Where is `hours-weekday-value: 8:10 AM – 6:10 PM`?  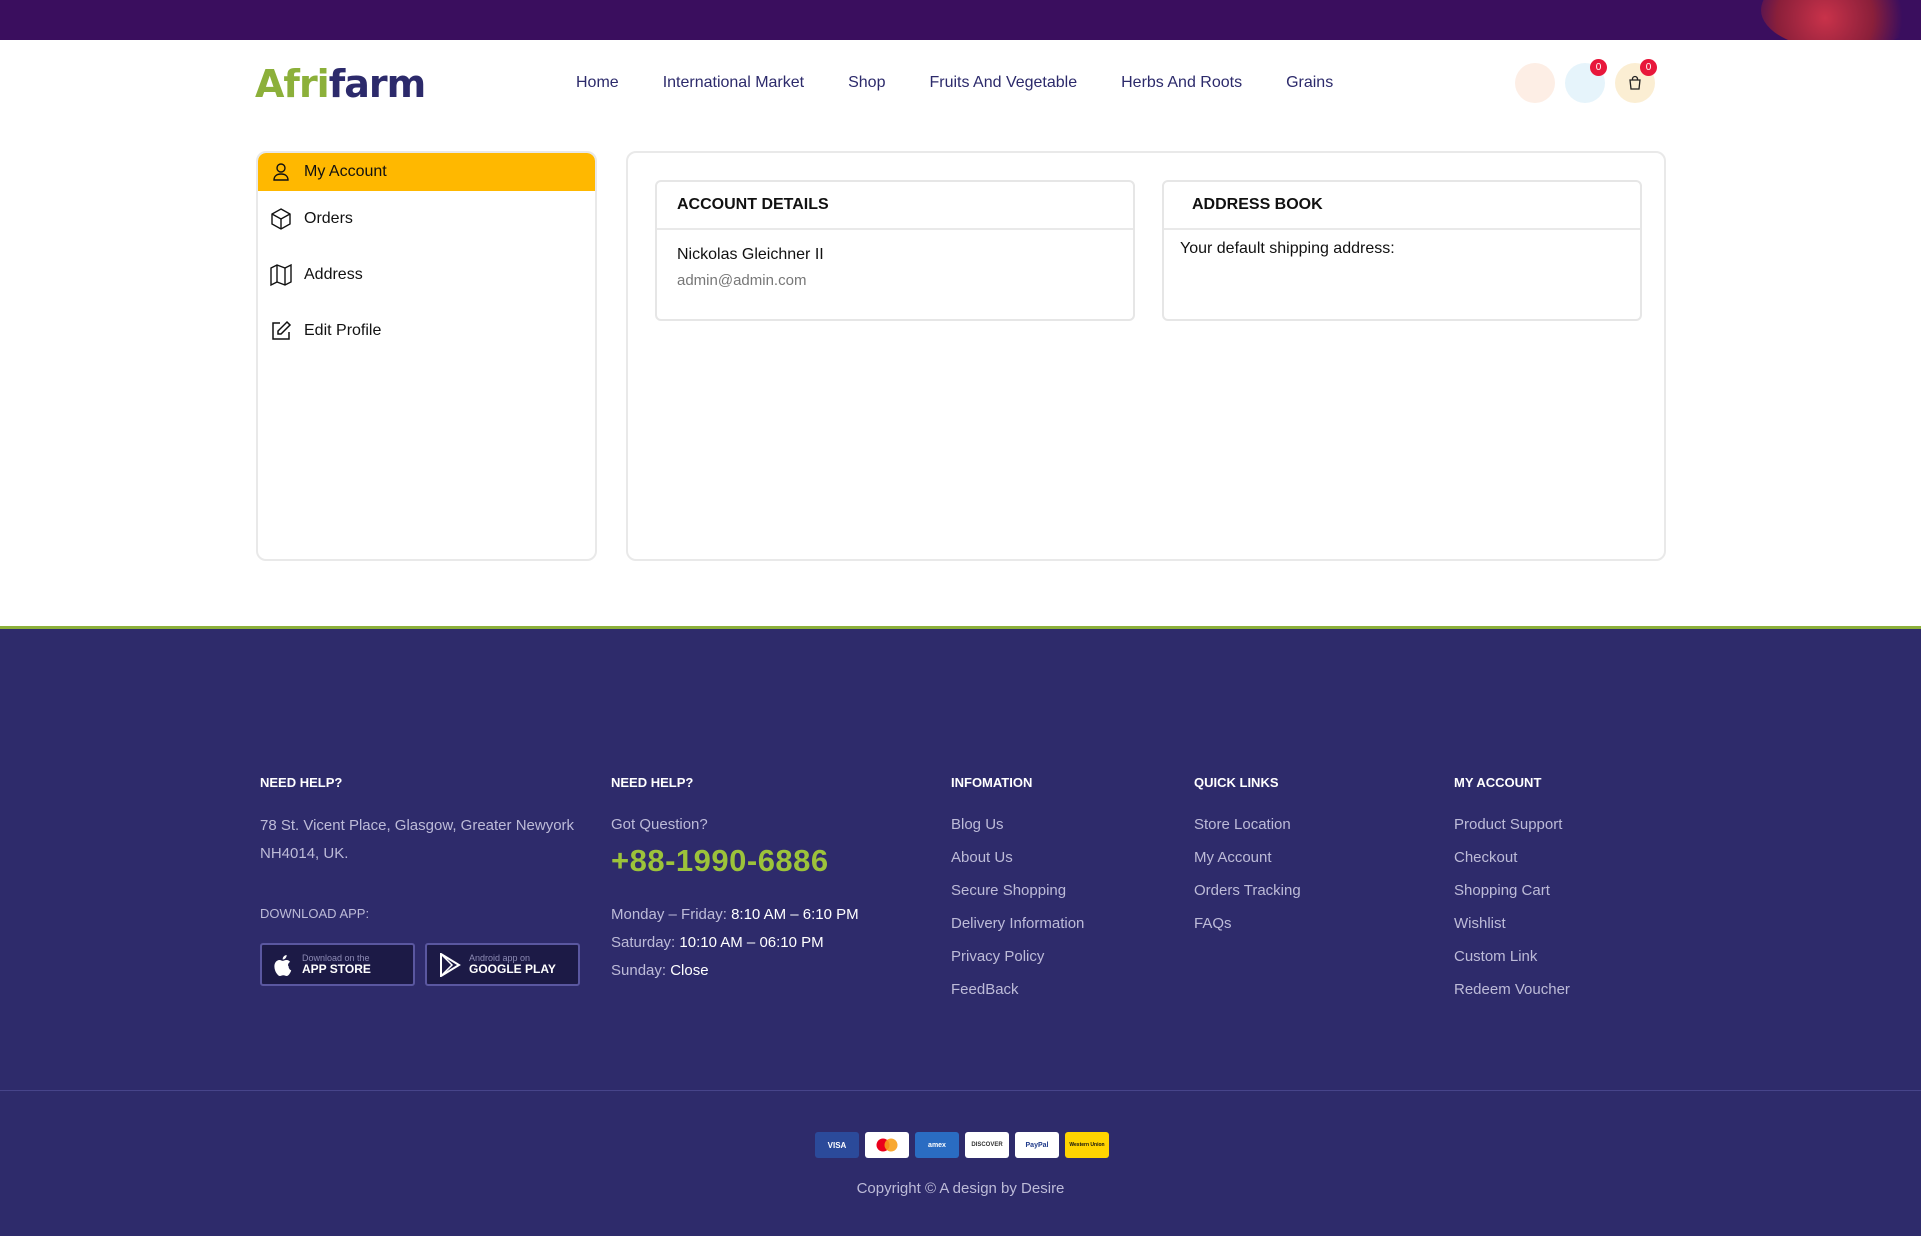
hours-weekday-value: 8:10 AM – 6:10 PM is located at coordinates (795, 914).